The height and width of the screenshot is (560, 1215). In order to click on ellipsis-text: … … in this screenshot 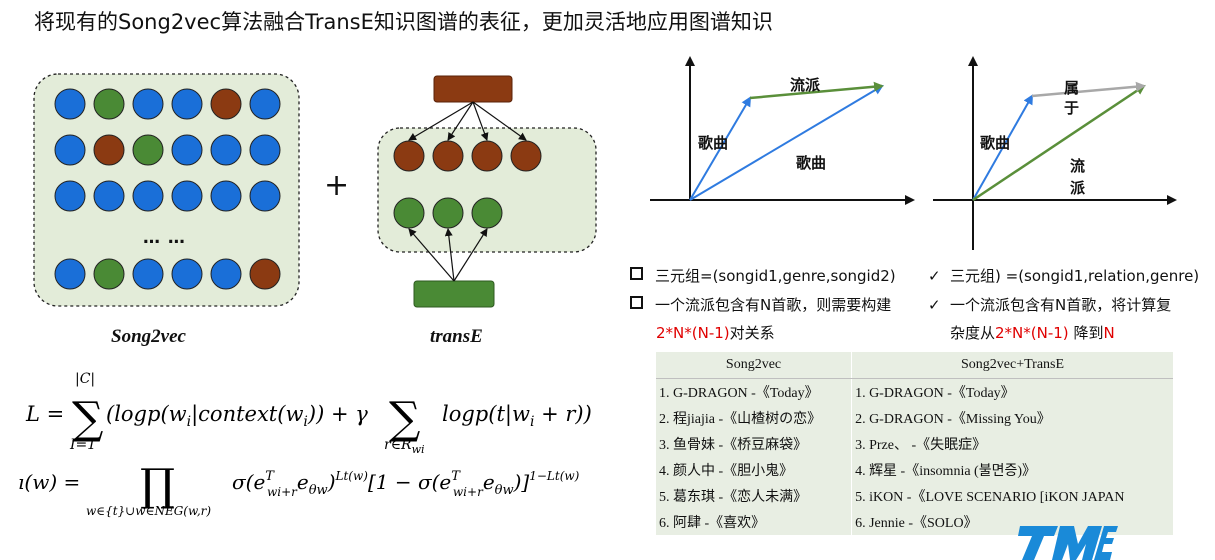, I will do `click(164, 238)`.